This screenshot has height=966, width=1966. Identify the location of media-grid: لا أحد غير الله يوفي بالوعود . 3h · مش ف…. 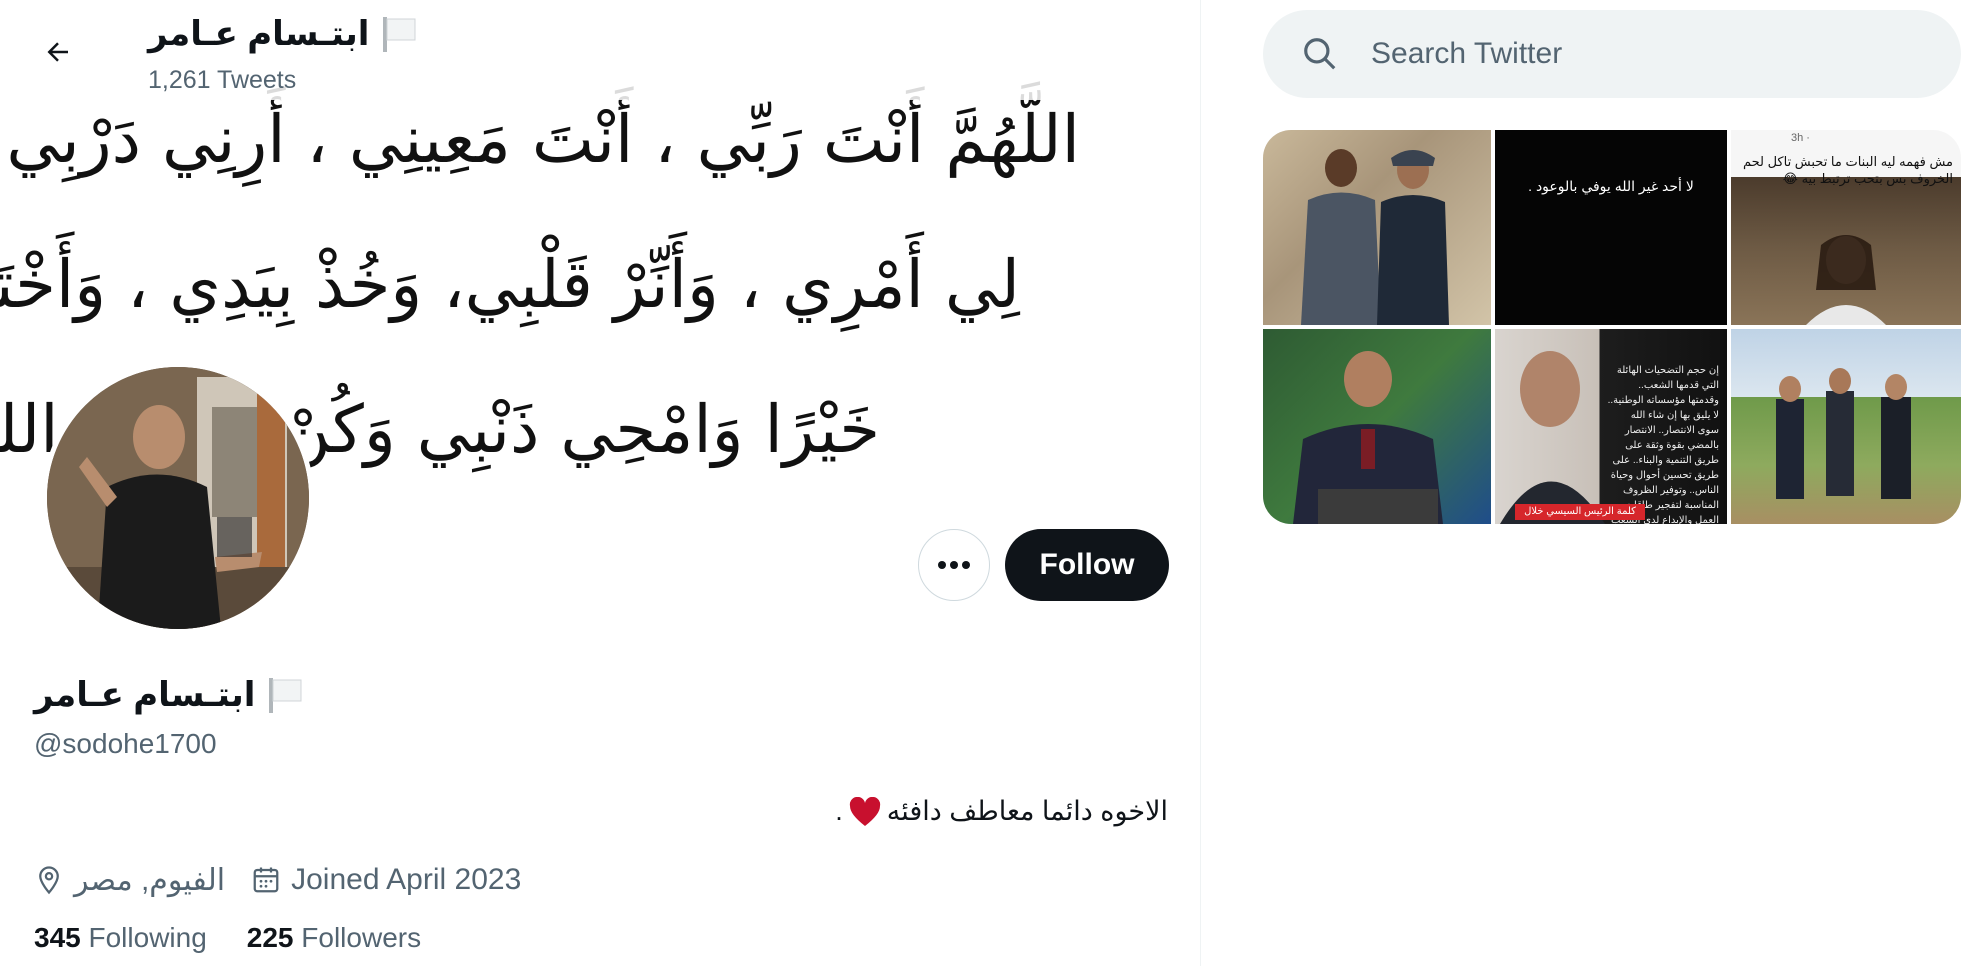
(1612, 327).